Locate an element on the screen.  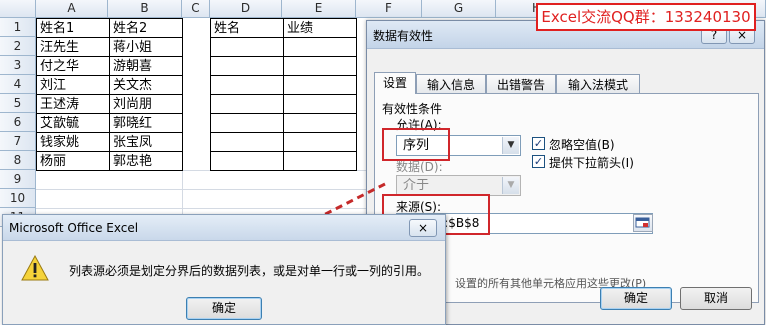
tab-settings: 设置 is located at coordinates (395, 83).